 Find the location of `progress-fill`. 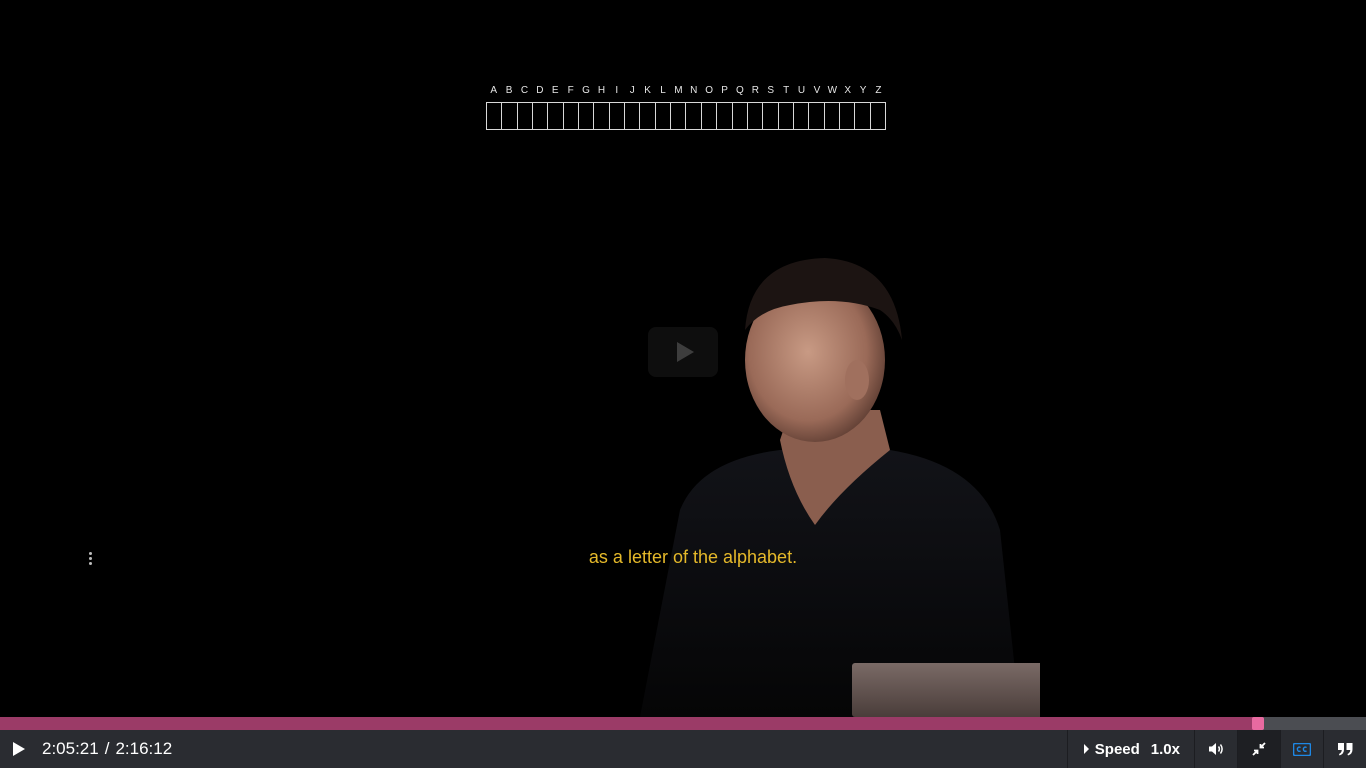

progress-fill is located at coordinates (629, 723).